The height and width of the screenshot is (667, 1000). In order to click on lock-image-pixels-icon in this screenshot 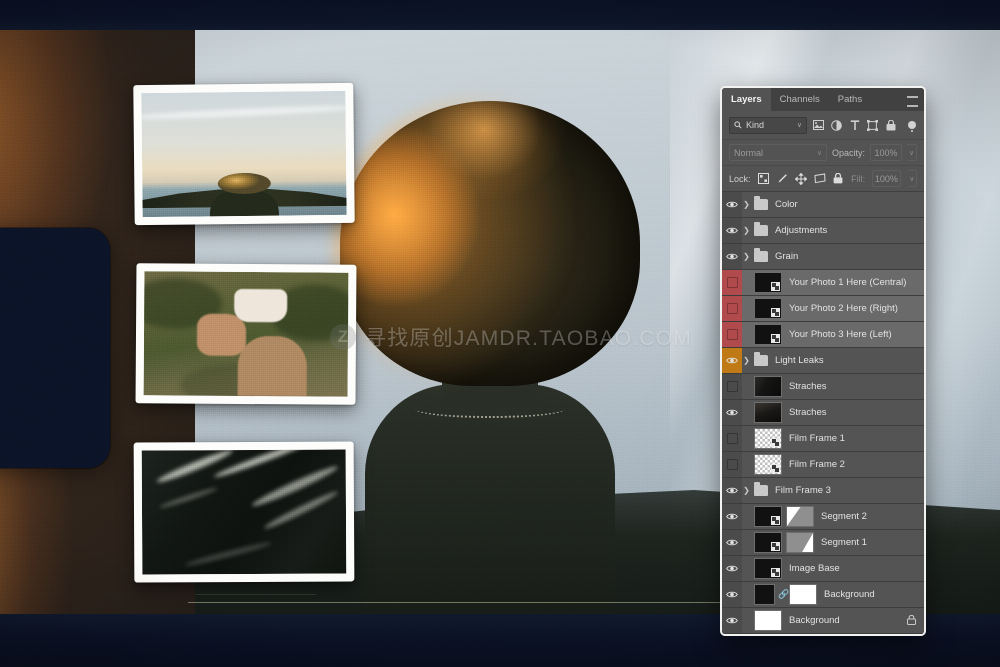, I will do `click(782, 179)`.